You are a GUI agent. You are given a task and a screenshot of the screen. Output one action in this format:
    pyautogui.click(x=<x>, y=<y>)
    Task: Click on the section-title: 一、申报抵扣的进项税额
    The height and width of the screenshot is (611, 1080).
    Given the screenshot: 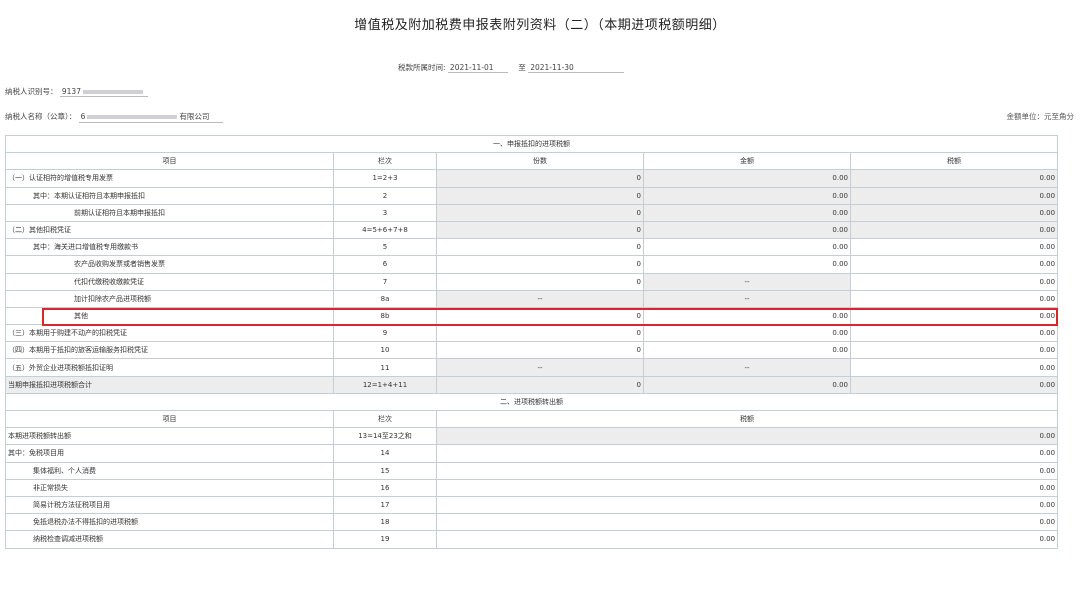 What is the action you would take?
    pyautogui.click(x=531, y=144)
    